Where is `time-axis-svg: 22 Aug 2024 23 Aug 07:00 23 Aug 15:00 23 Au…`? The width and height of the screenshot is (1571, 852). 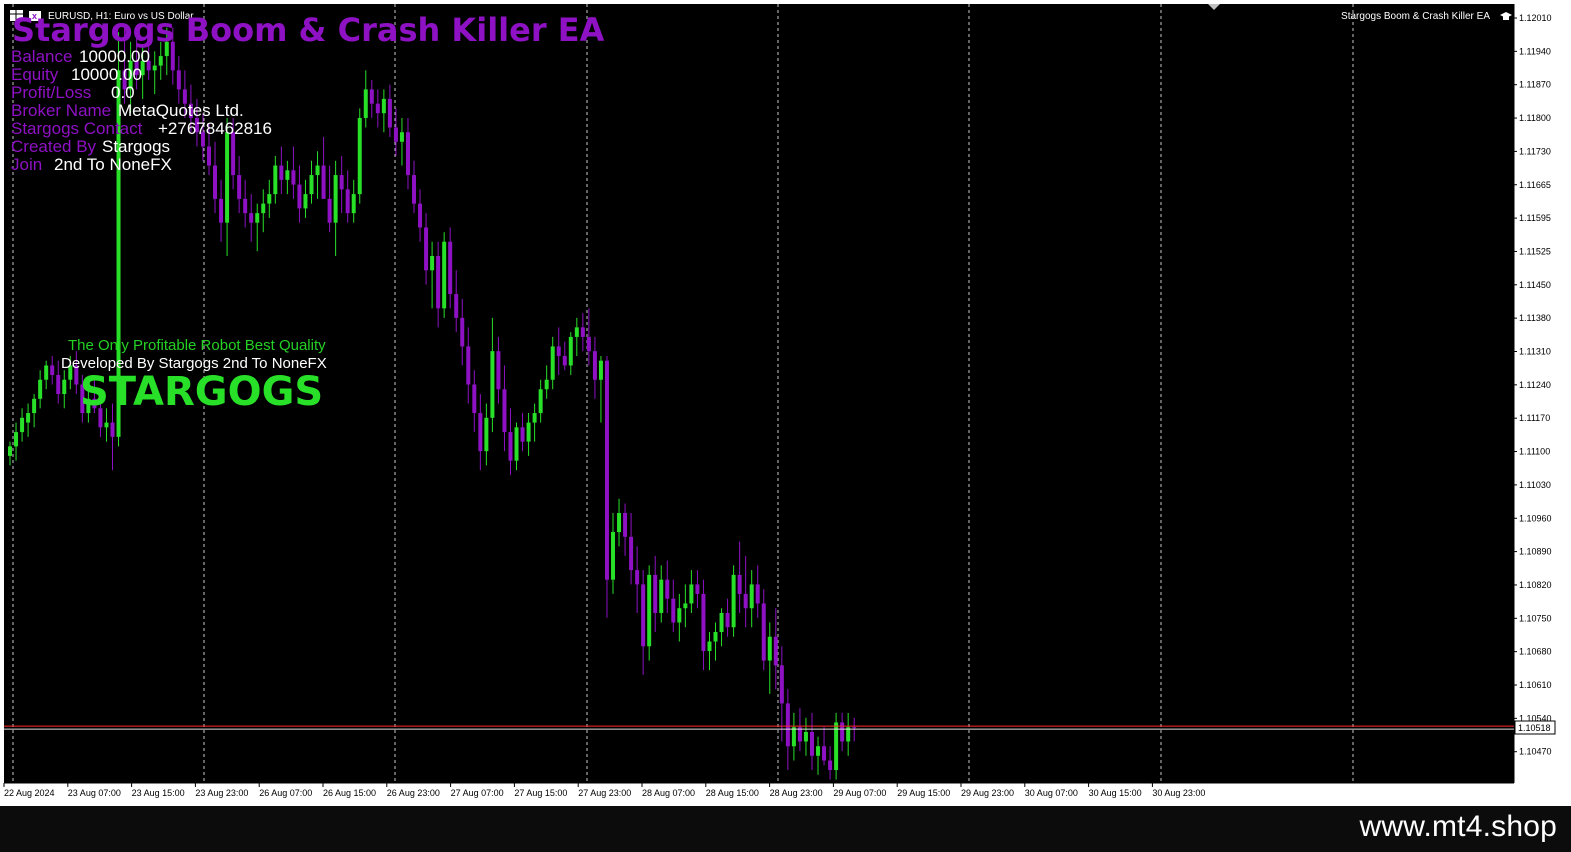
time-axis-svg: 22 Aug 2024 23 Aug 07:00 23 Aug 15:00 23 Au… is located at coordinates (758, 790).